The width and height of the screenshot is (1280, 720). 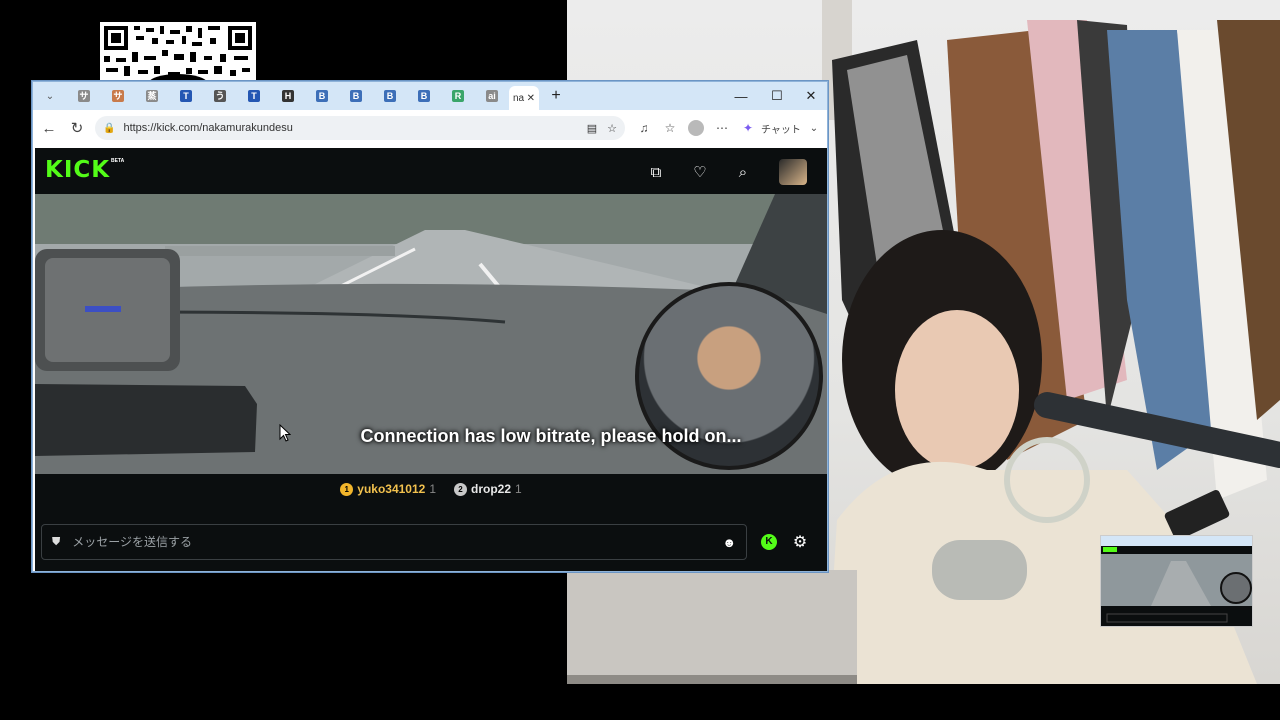 I want to click on kick-points-button: K, so click(x=769, y=542).